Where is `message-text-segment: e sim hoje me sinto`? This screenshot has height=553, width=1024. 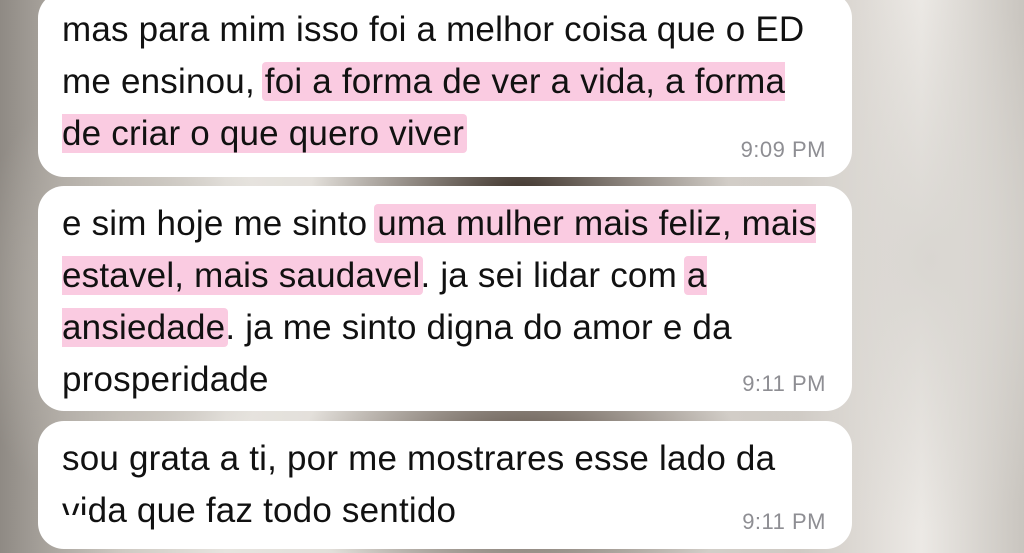 message-text-segment: e sim hoje me sinto is located at coordinates (220, 223).